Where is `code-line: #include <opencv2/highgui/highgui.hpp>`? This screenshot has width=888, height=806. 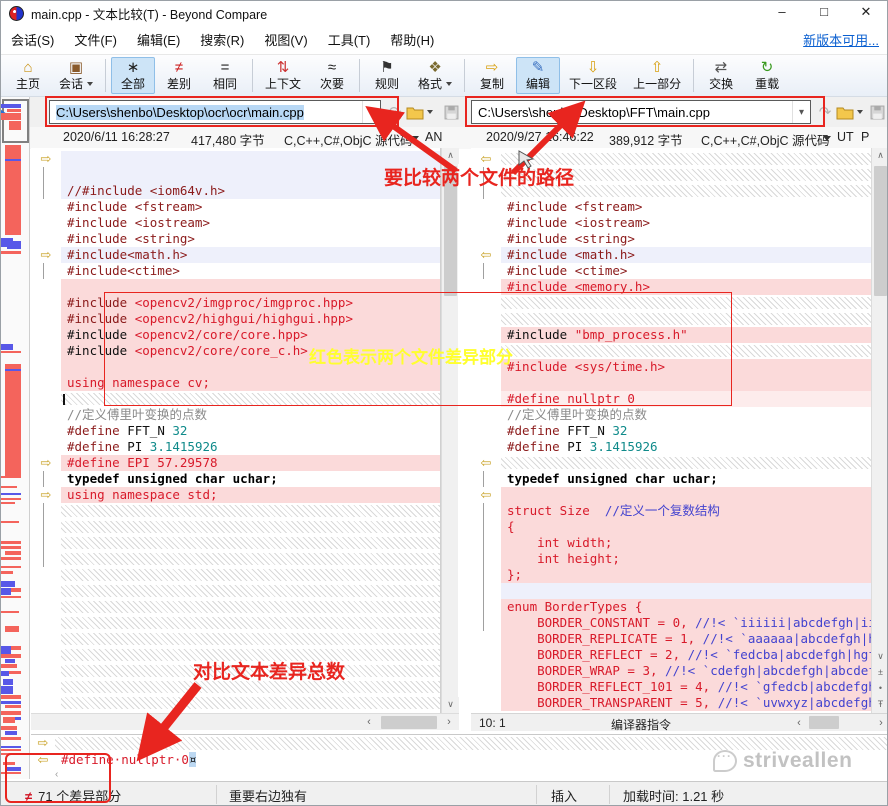 code-line: #include <opencv2/highgui/highgui.hpp> is located at coordinates (235, 319).